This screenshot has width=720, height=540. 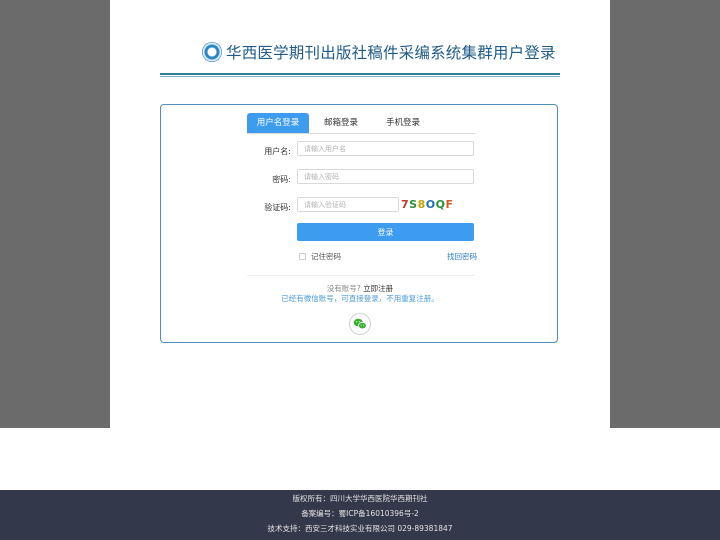 I want to click on remember-label: 记住密码, so click(x=326, y=256).